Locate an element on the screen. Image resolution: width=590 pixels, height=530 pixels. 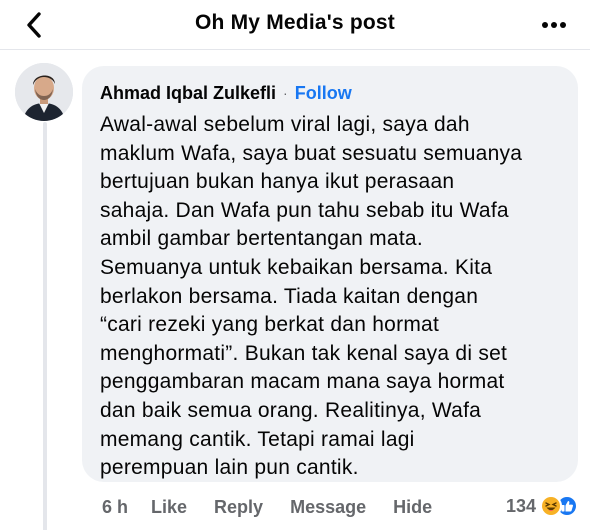
comment-line: perempuan lain pun cantik. is located at coordinates (229, 468).